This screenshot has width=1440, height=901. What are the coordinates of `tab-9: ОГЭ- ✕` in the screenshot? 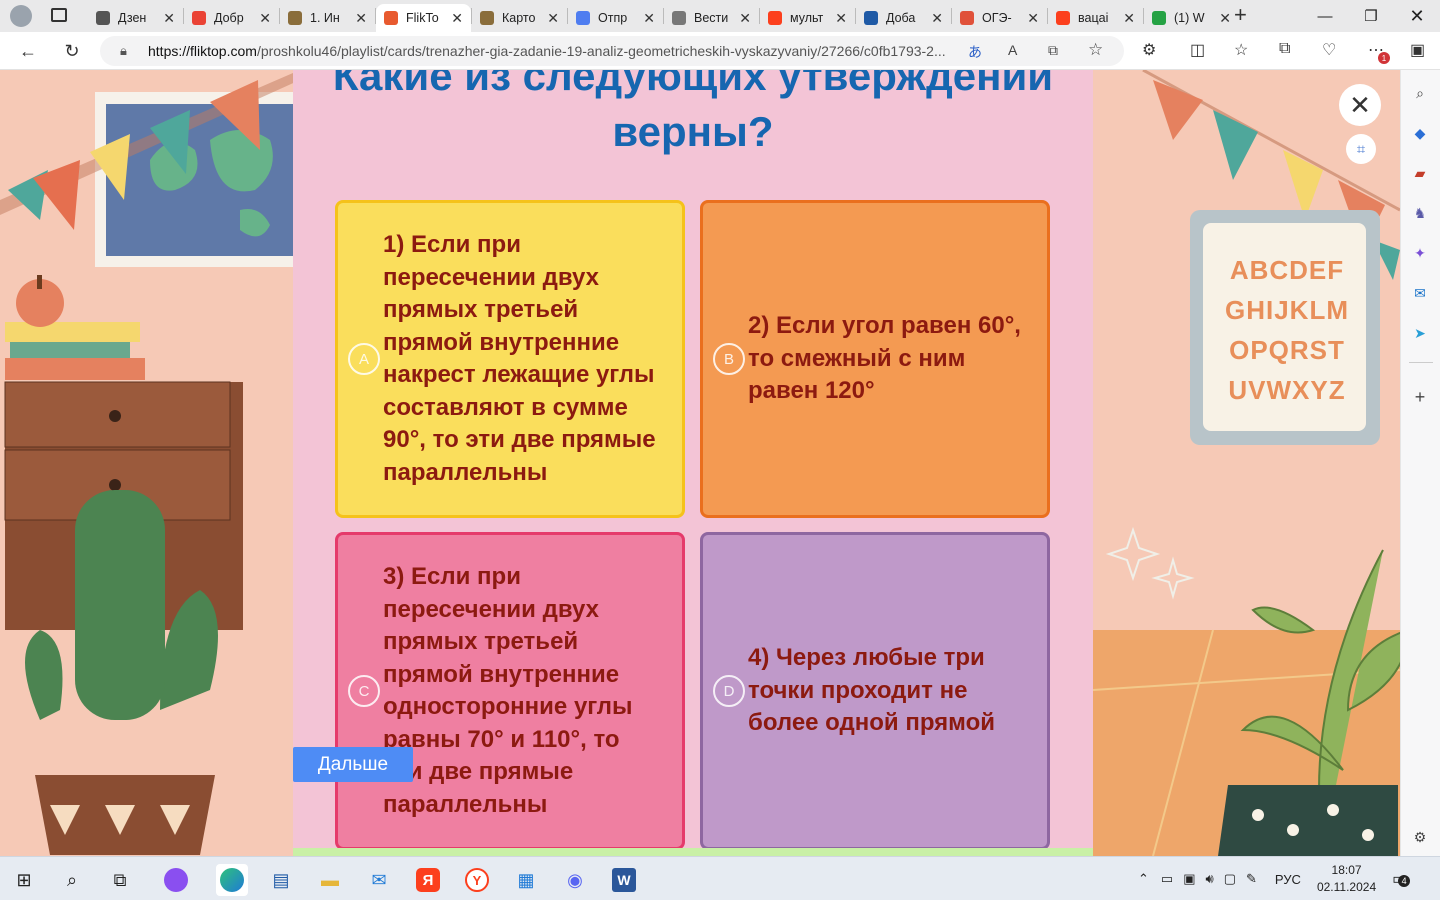 It's located at (999, 18).